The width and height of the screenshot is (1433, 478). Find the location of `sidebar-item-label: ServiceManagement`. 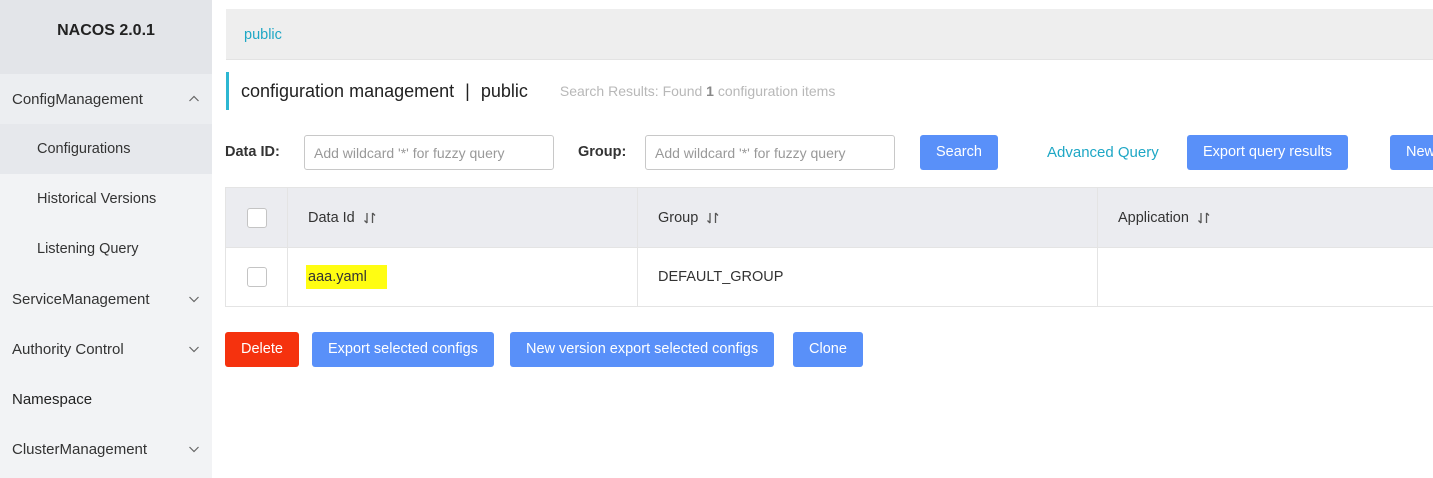

sidebar-item-label: ServiceManagement is located at coordinates (81, 299).